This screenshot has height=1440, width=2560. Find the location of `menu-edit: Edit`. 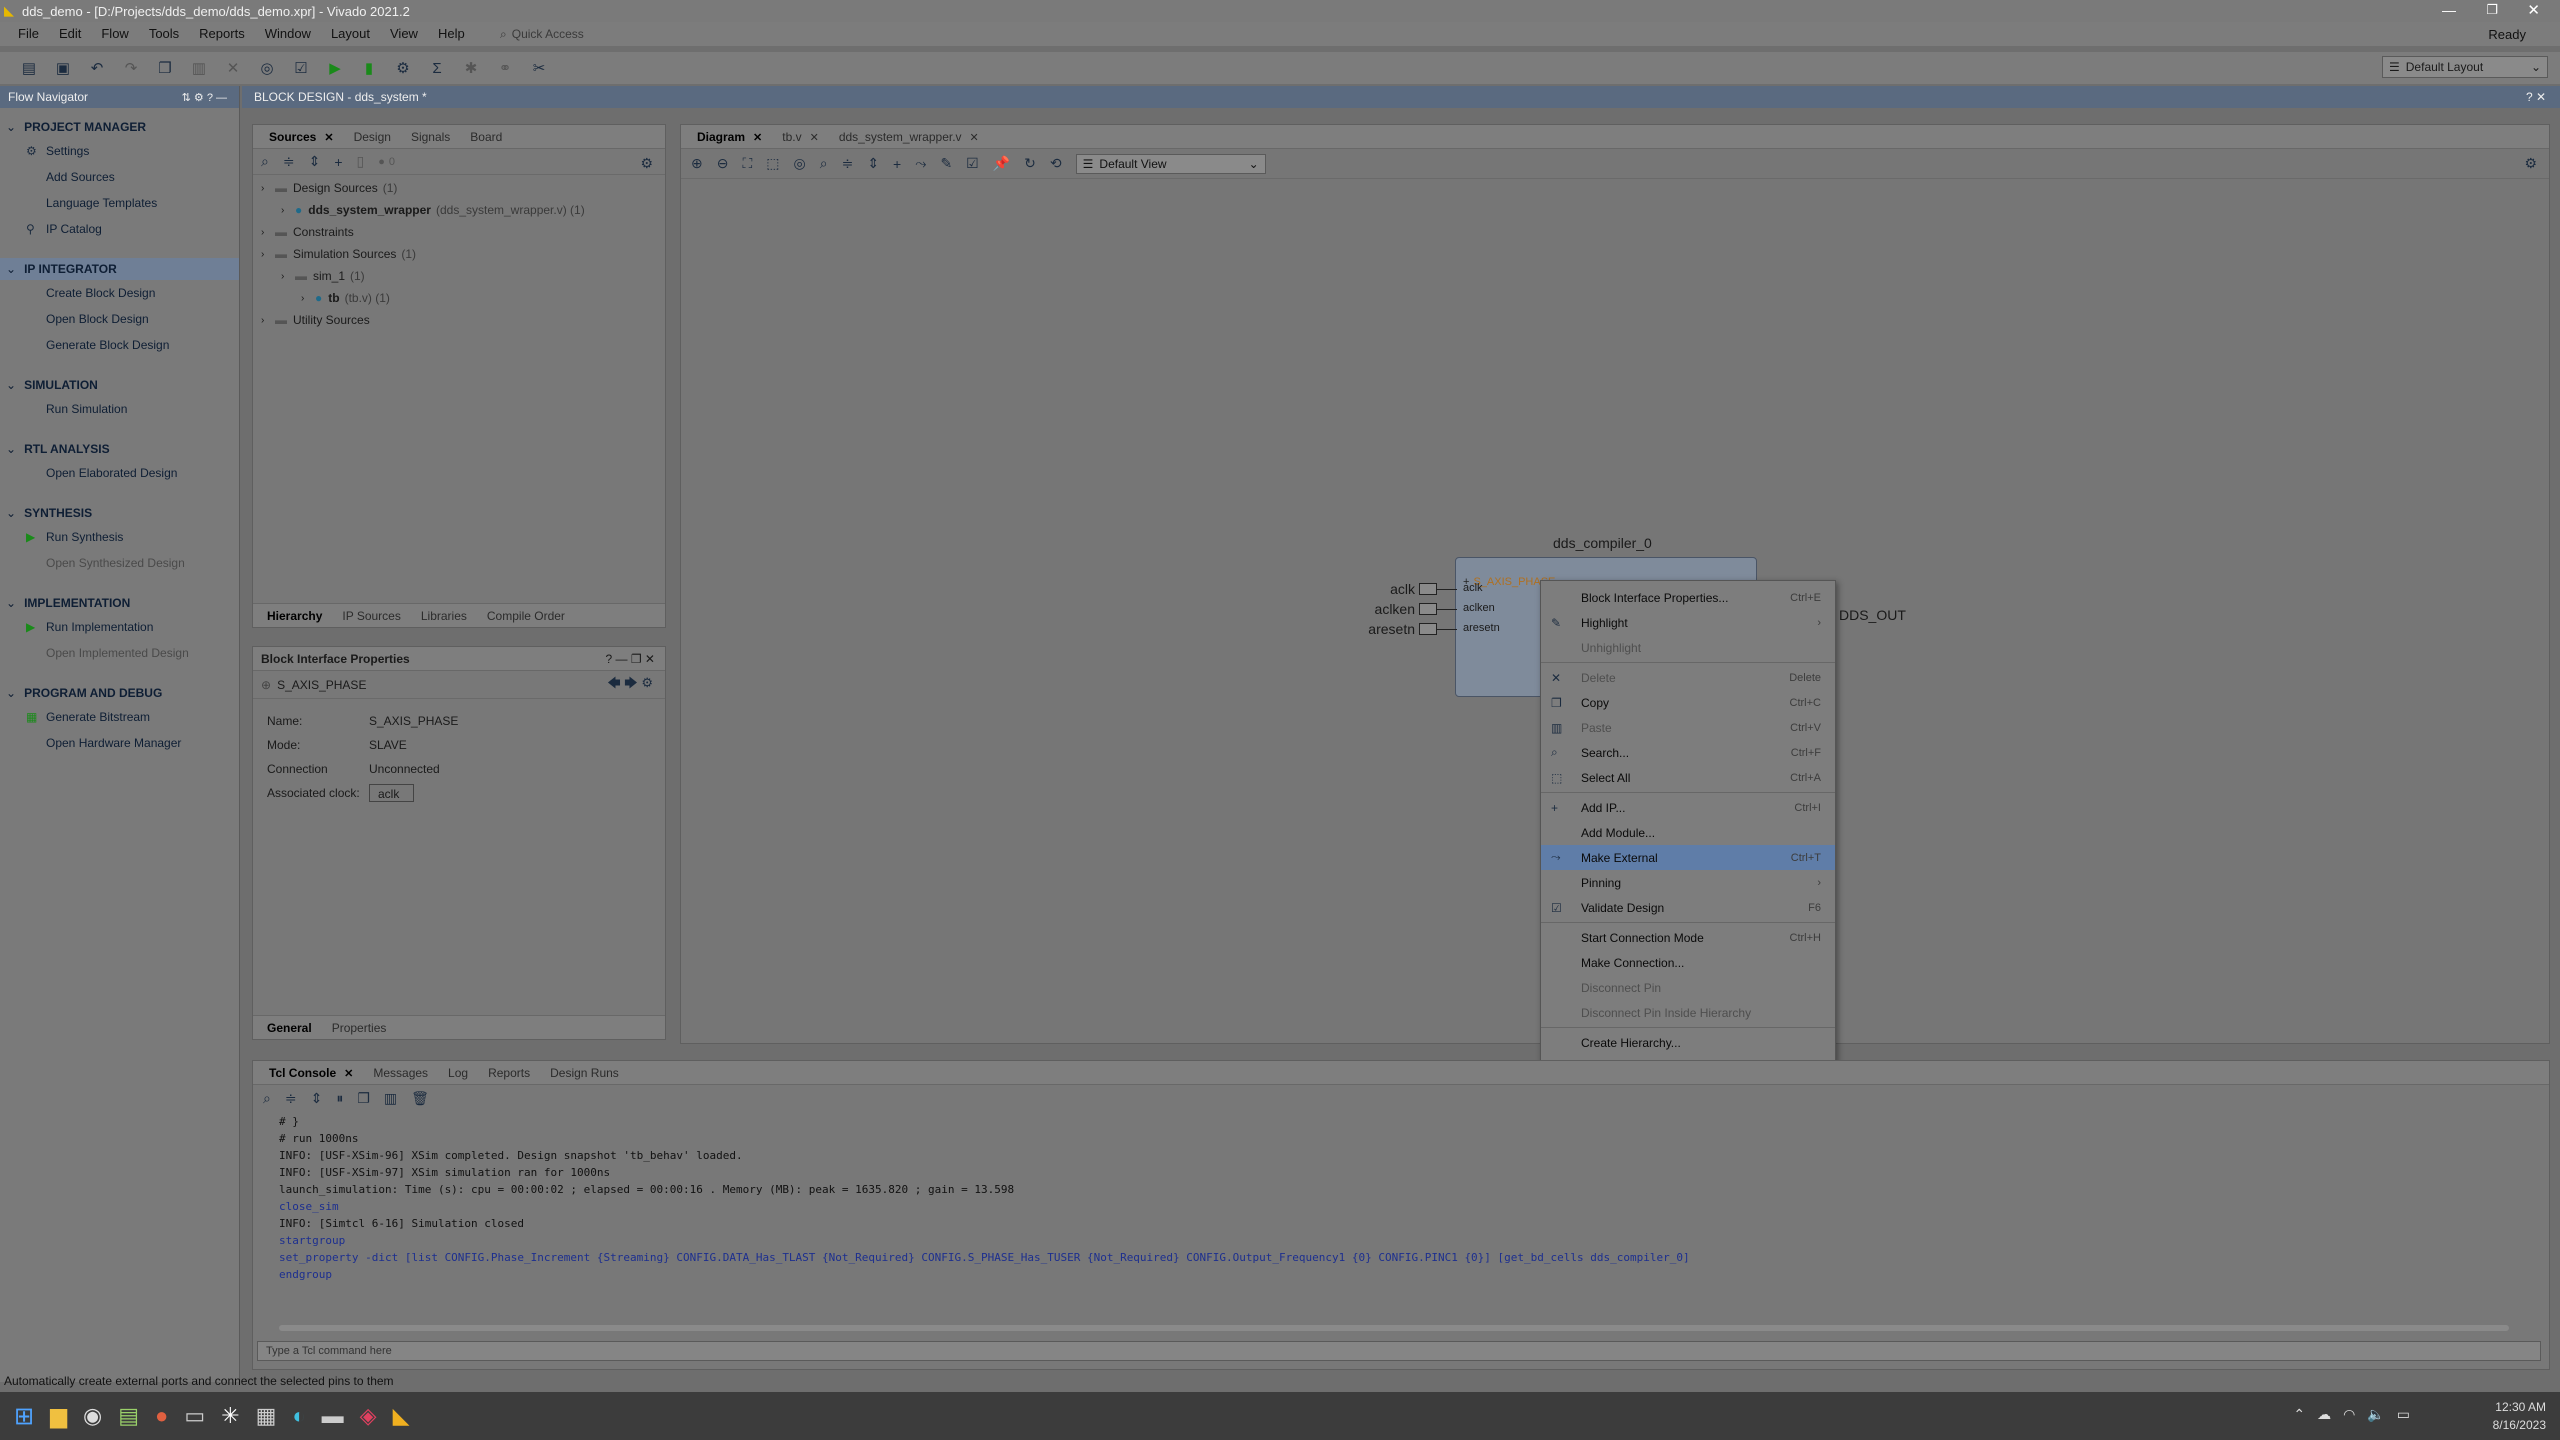

menu-edit: Edit is located at coordinates (70, 34).